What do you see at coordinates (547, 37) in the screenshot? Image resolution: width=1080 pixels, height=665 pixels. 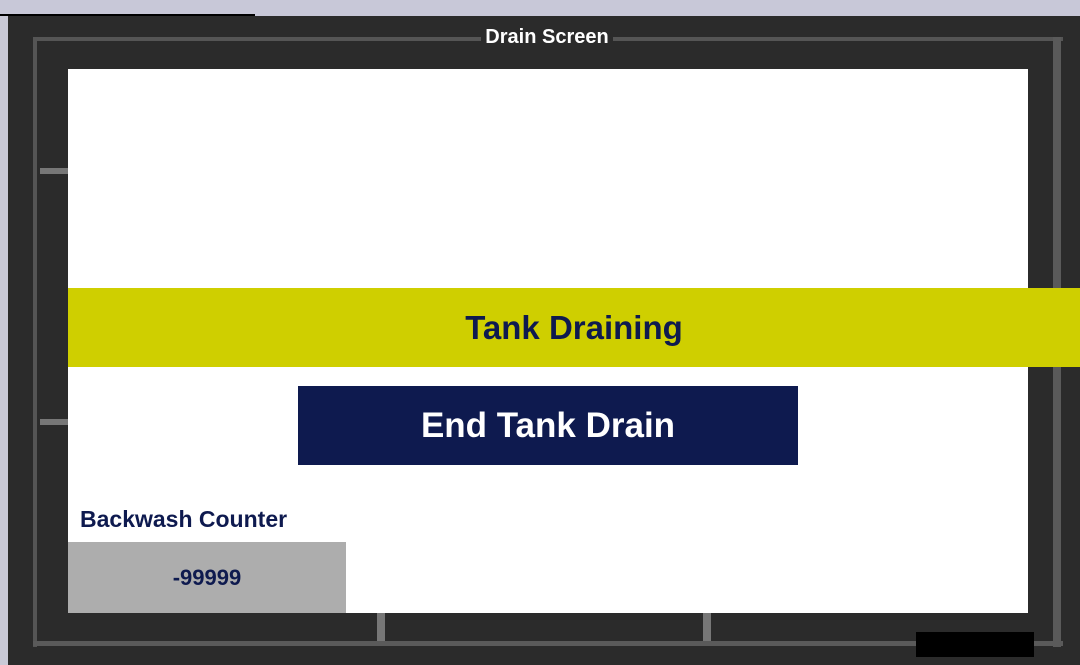 I see `window-title-text: Drain Screen` at bounding box center [547, 37].